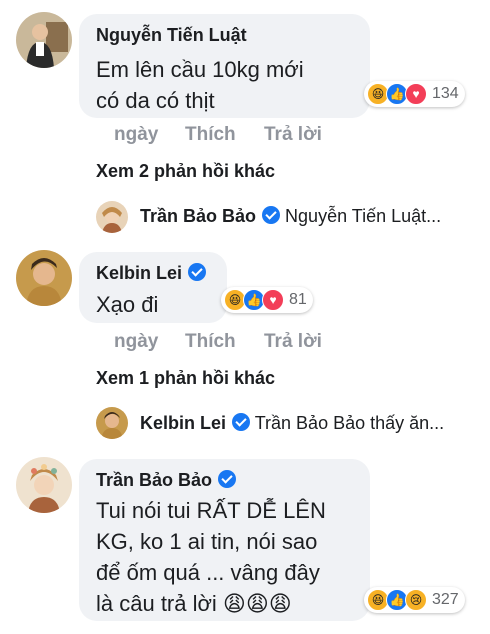 The image size is (490, 634). I want to click on reply-author: Trần Bảo Bảo, so click(198, 216).